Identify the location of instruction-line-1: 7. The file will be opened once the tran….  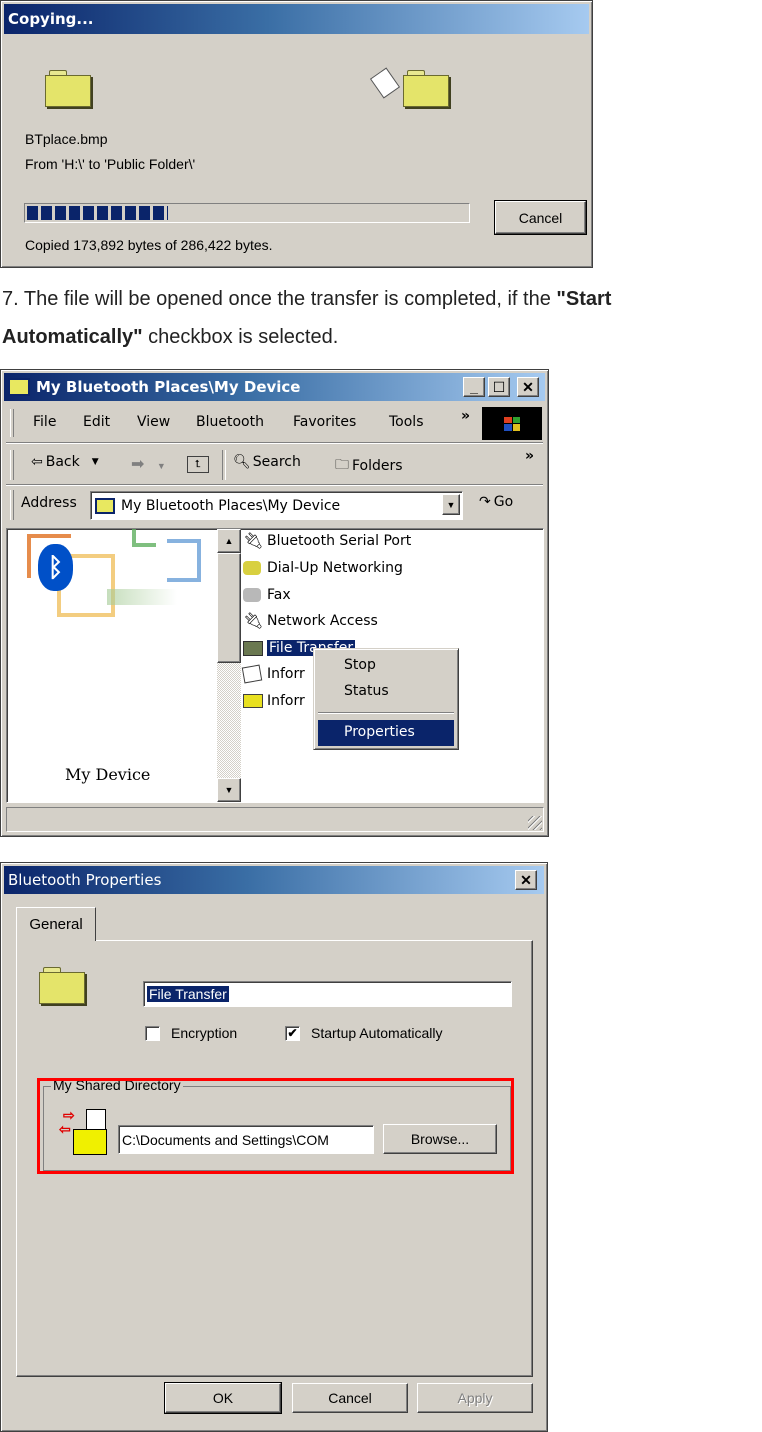
(306, 299).